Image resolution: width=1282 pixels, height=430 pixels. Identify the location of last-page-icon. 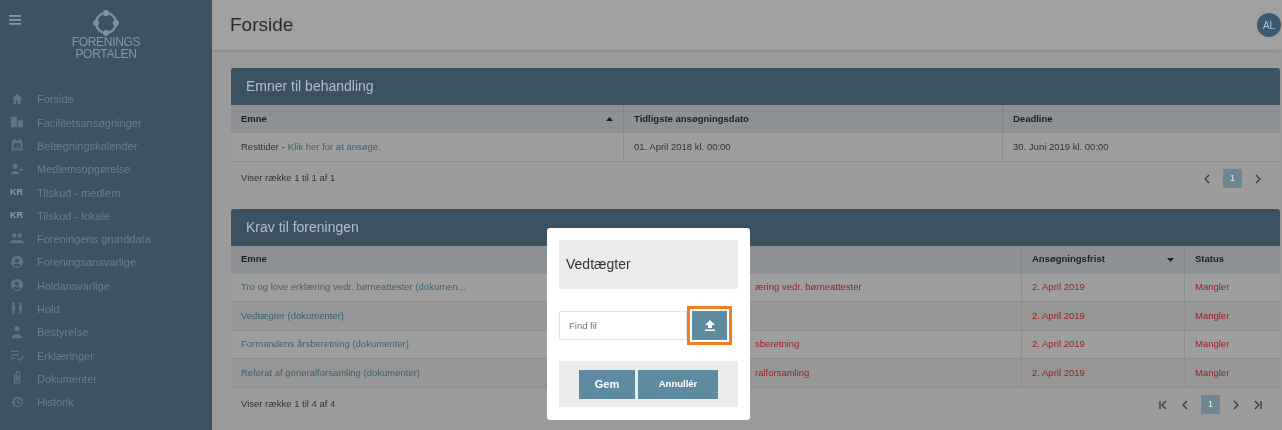
(1258, 404).